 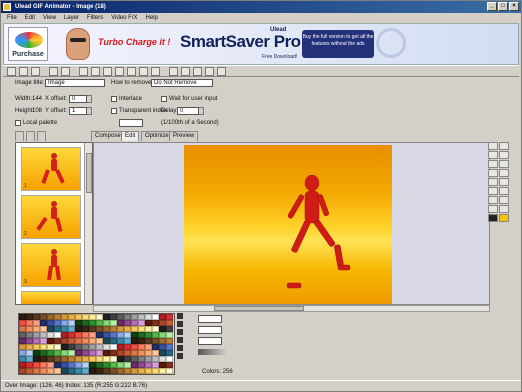 I want to click on tab-optimize: Optimize, so click(x=157, y=136).